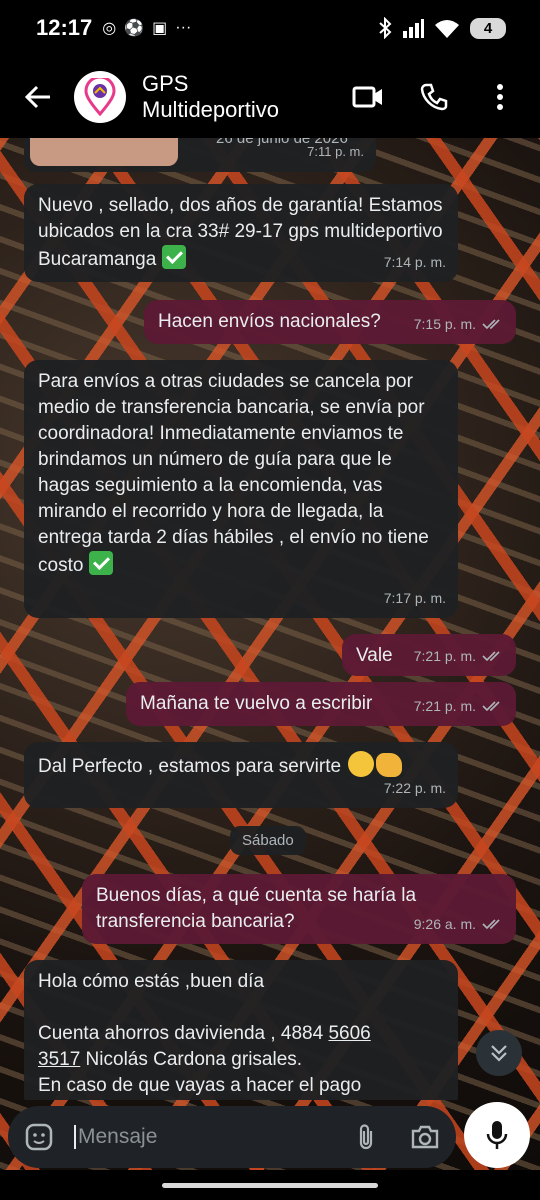 Image resolution: width=540 pixels, height=1200 pixels. What do you see at coordinates (151, 981) in the screenshot?
I see `message-line: Hola cómo estás ,buen día` at bounding box center [151, 981].